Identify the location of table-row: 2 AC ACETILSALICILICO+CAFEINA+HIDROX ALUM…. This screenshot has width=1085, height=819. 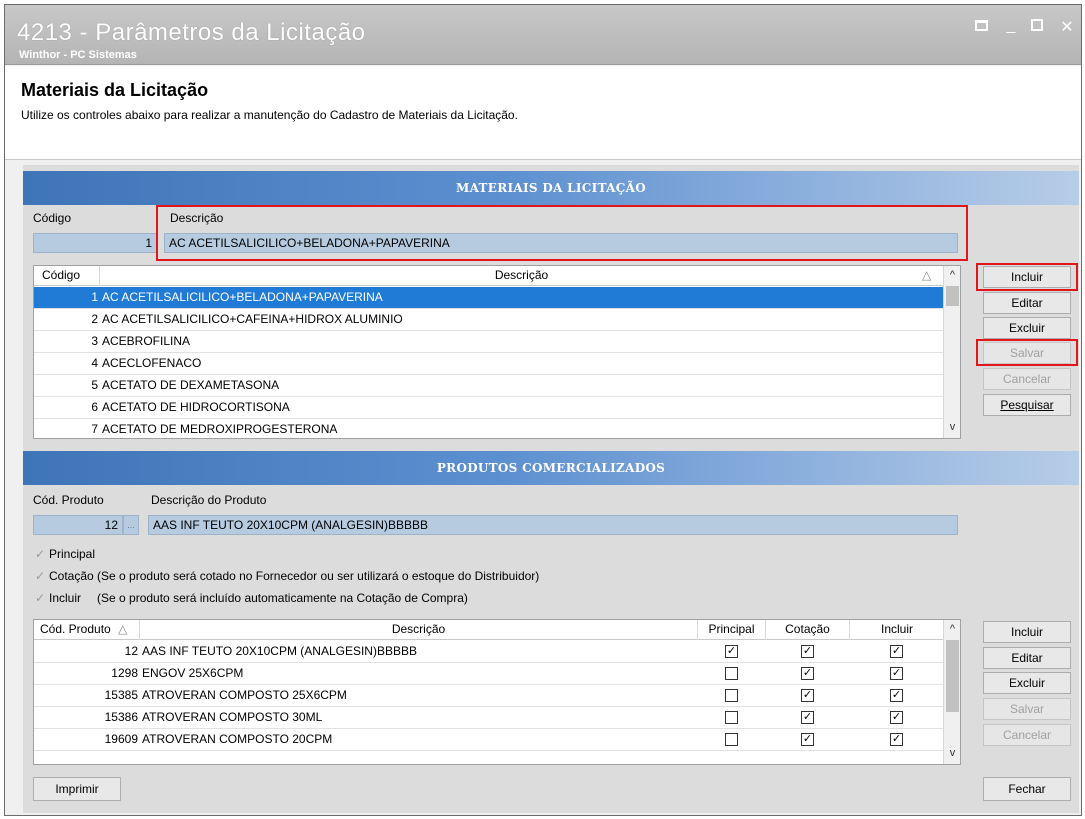
(489, 320).